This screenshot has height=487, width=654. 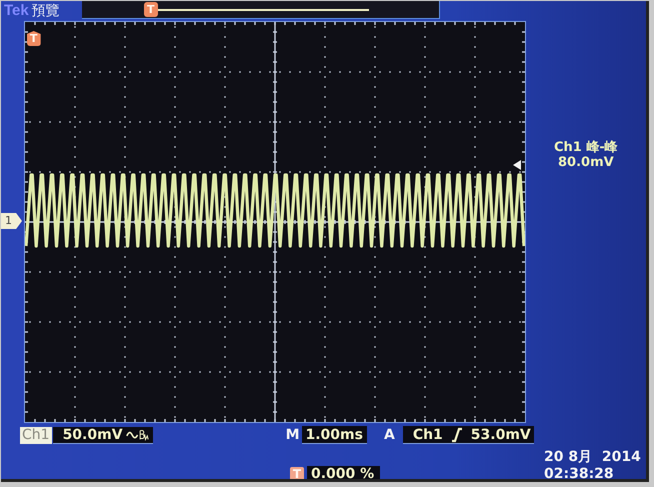 What do you see at coordinates (592, 457) in the screenshot?
I see `date: 20 8月 2014` at bounding box center [592, 457].